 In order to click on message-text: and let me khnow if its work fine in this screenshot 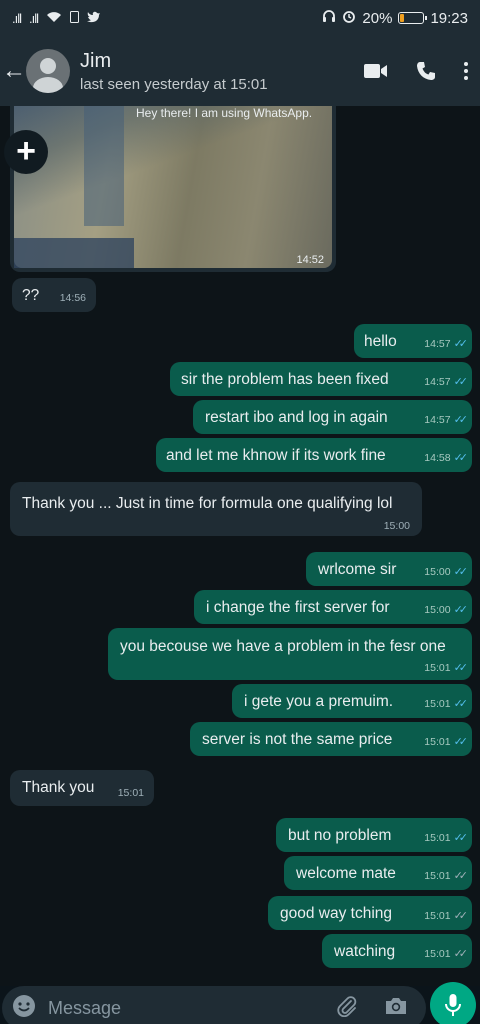, I will do `click(276, 455)`.